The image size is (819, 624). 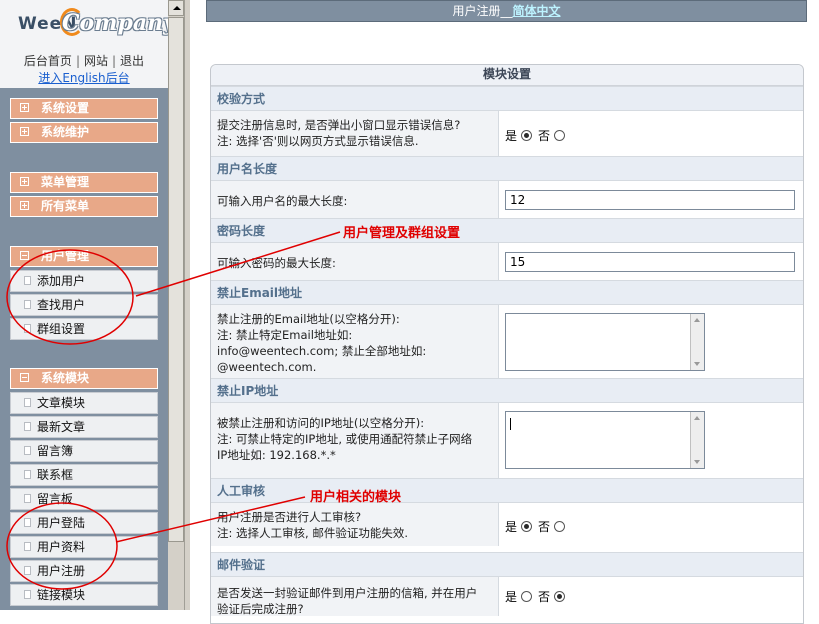 What do you see at coordinates (84, 77) in the screenshot?
I see `english-admin-link: 进入English后台` at bounding box center [84, 77].